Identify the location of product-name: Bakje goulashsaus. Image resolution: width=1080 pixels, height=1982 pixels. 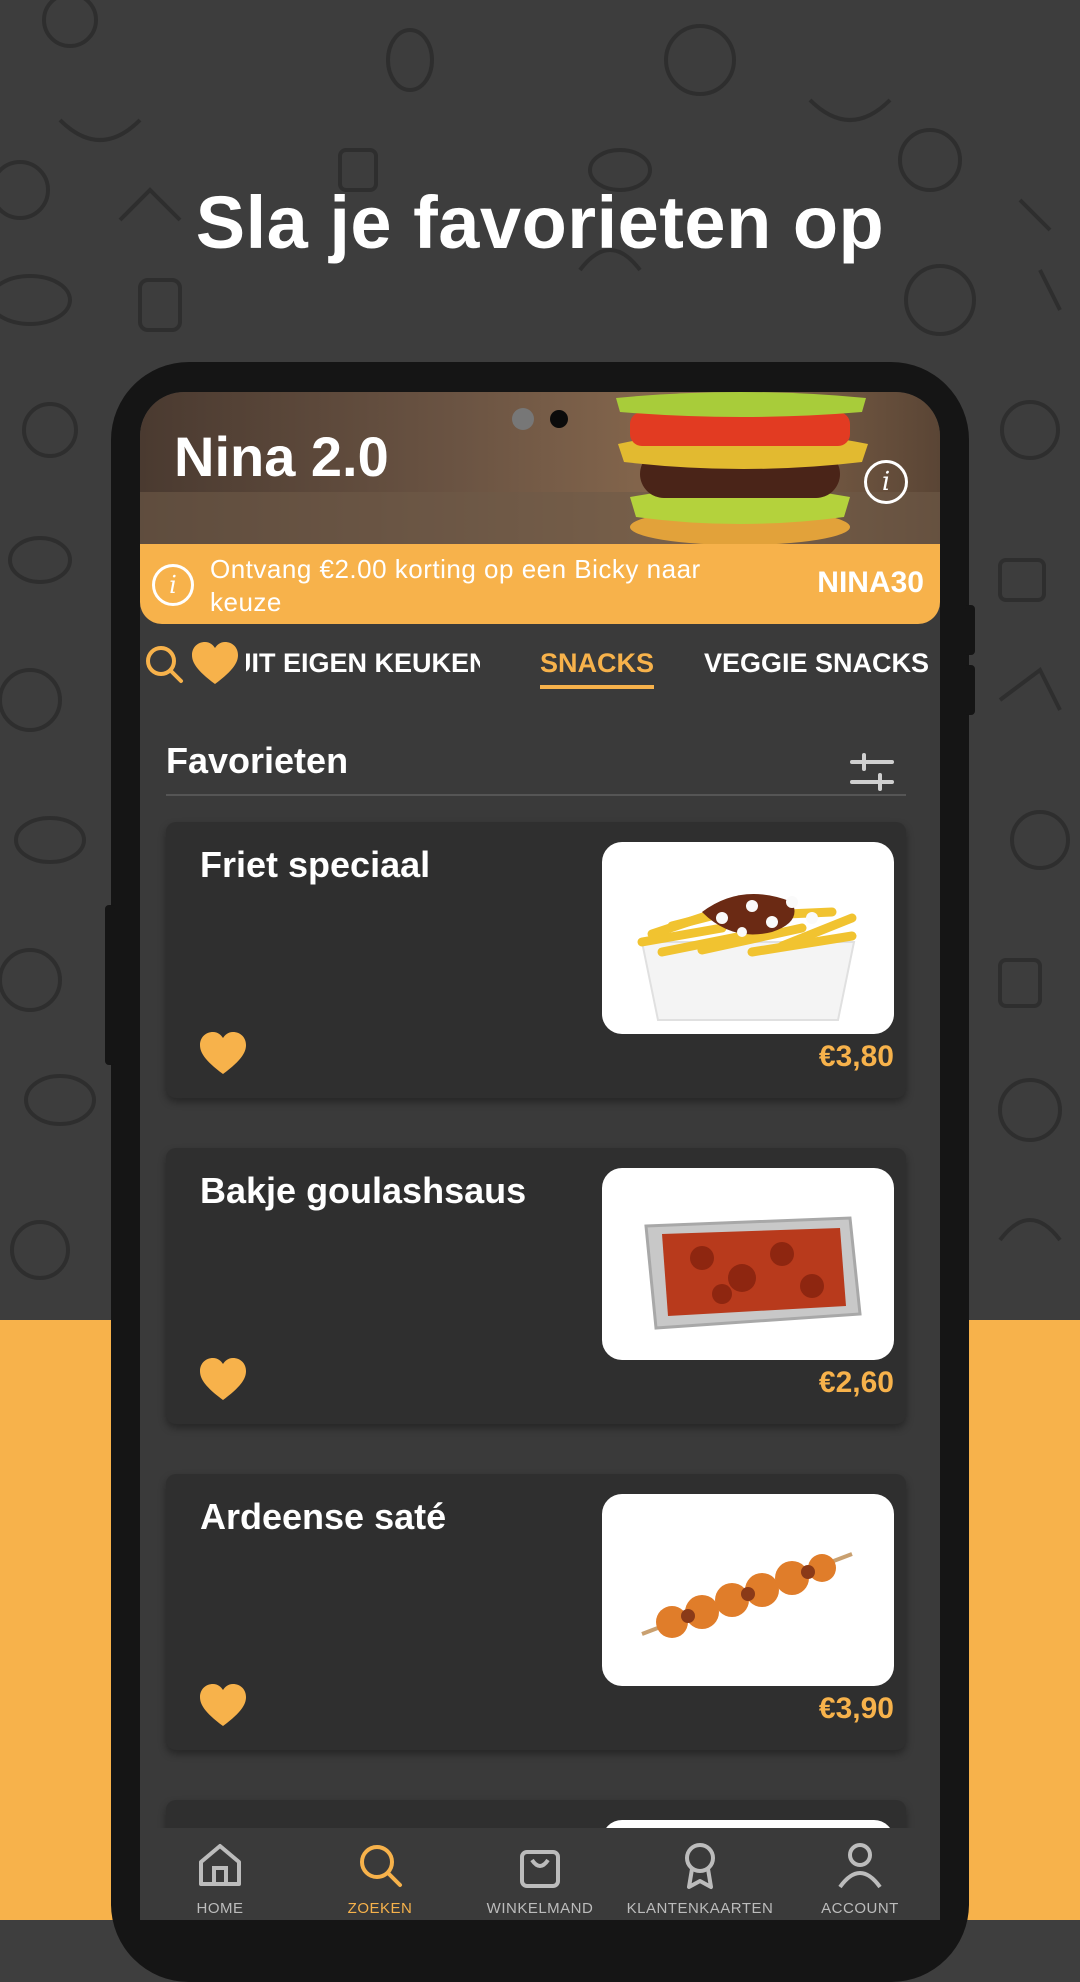
(363, 1190).